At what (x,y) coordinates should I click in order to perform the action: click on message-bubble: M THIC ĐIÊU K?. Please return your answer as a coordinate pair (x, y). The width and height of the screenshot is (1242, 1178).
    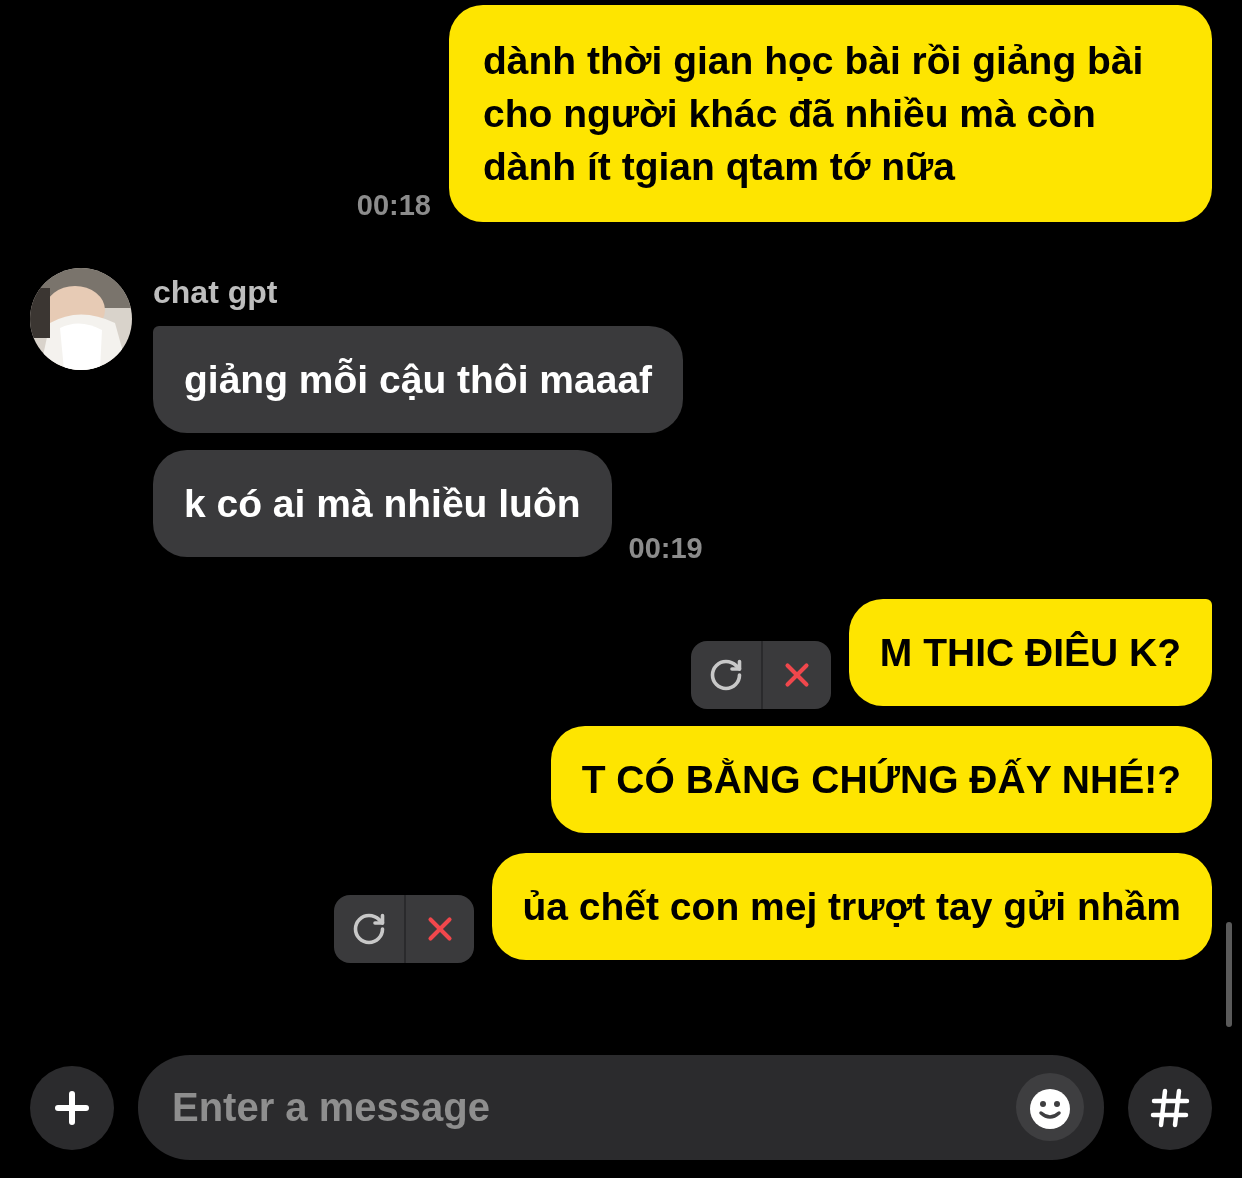
    Looking at the image, I should click on (1030, 652).